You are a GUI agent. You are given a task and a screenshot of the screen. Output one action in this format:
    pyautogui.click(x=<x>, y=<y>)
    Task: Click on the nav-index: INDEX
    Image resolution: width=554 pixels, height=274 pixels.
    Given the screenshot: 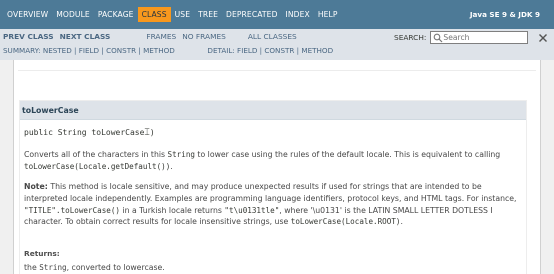 What is the action you would take?
    pyautogui.click(x=298, y=14)
    